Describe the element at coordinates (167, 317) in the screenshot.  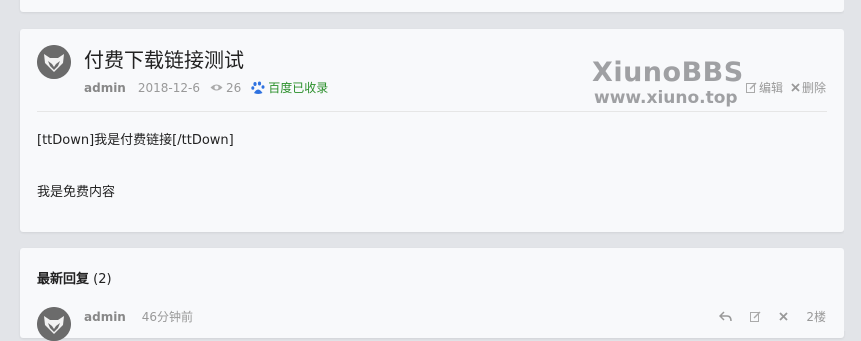
I see `reply-time: 46分钟前` at that location.